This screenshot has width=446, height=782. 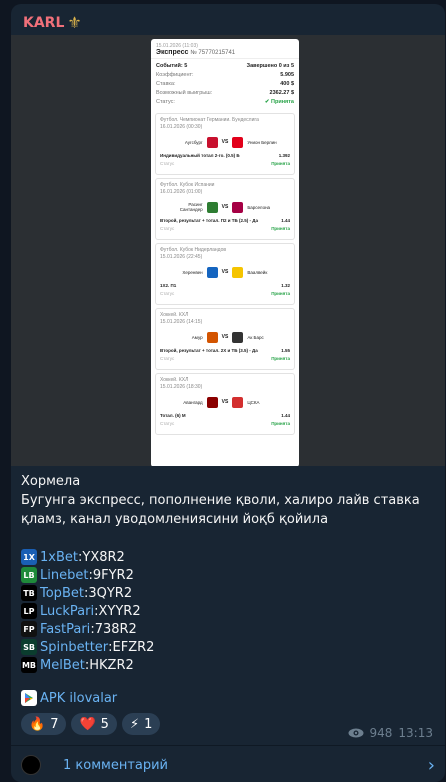 What do you see at coordinates (287, 75) in the screenshot?
I see `coef-value: 5.905` at bounding box center [287, 75].